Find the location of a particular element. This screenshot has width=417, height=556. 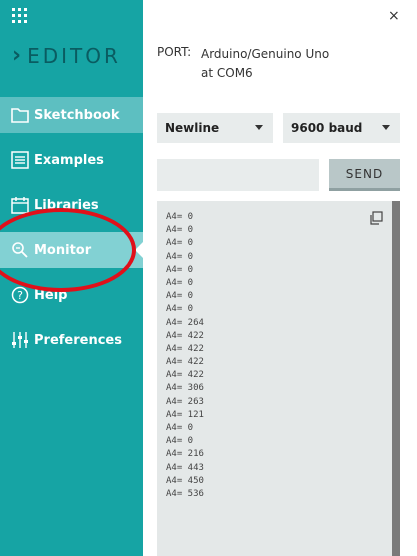

port-com: at COM6 is located at coordinates (227, 73).